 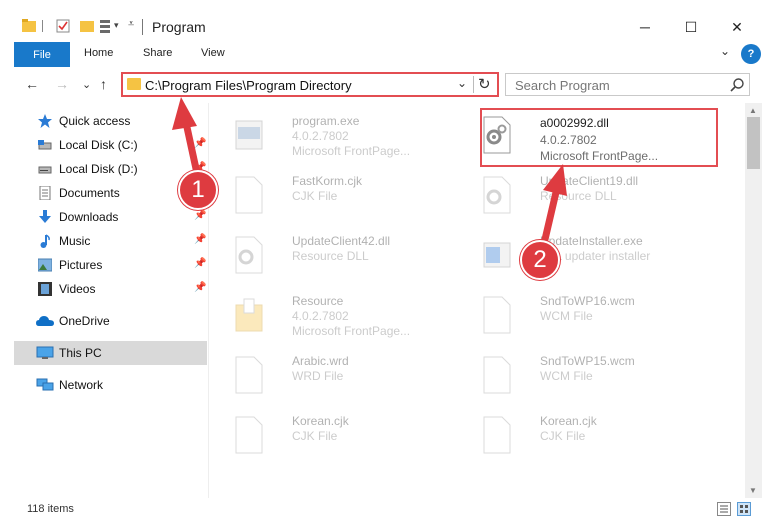 What do you see at coordinates (208, 300) in the screenshot?
I see `pane-divider` at bounding box center [208, 300].